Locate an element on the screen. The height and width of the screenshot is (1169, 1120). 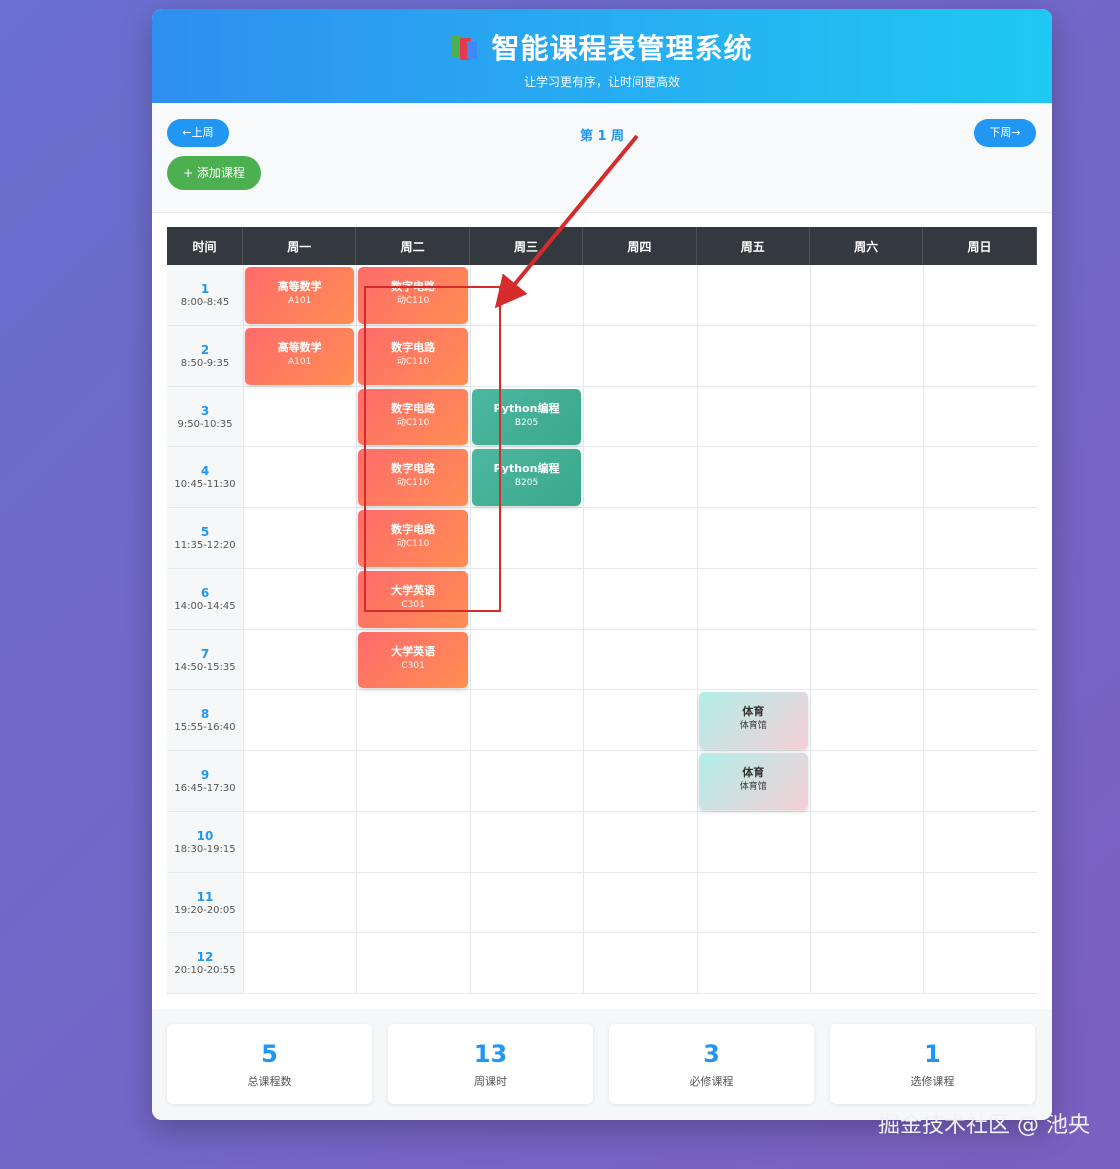
course-card: 大学英语 C301 is located at coordinates (413, 660).